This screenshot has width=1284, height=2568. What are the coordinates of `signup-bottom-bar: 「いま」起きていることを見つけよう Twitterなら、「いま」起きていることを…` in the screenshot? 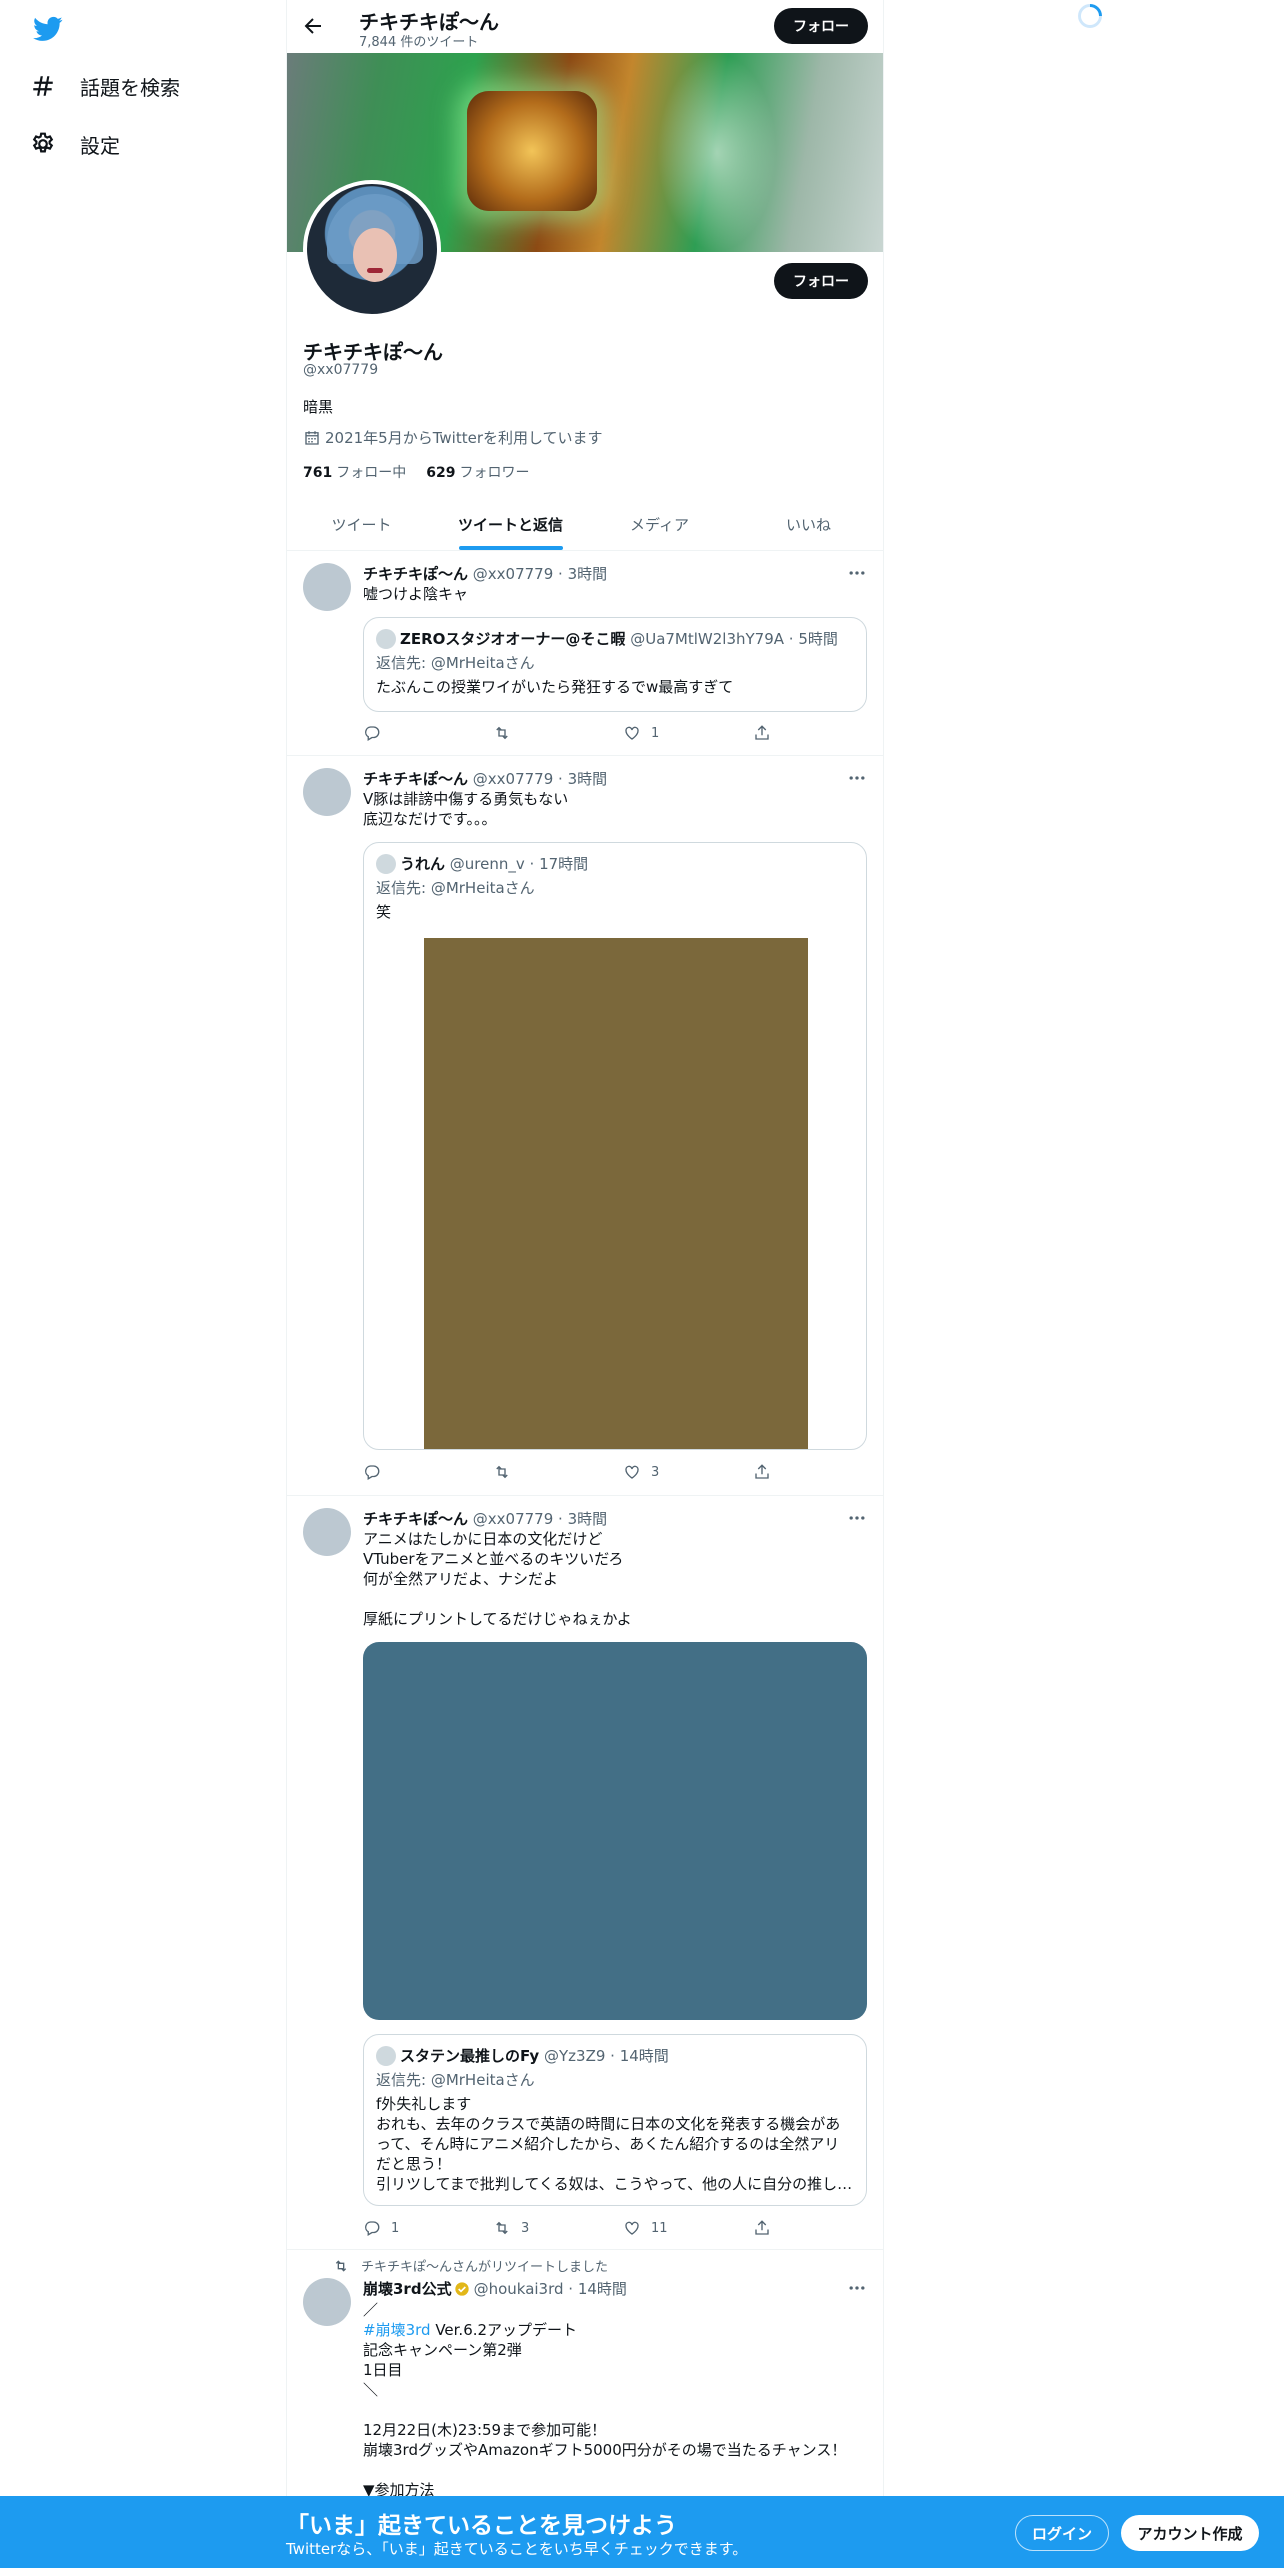 It's located at (642, 2532).